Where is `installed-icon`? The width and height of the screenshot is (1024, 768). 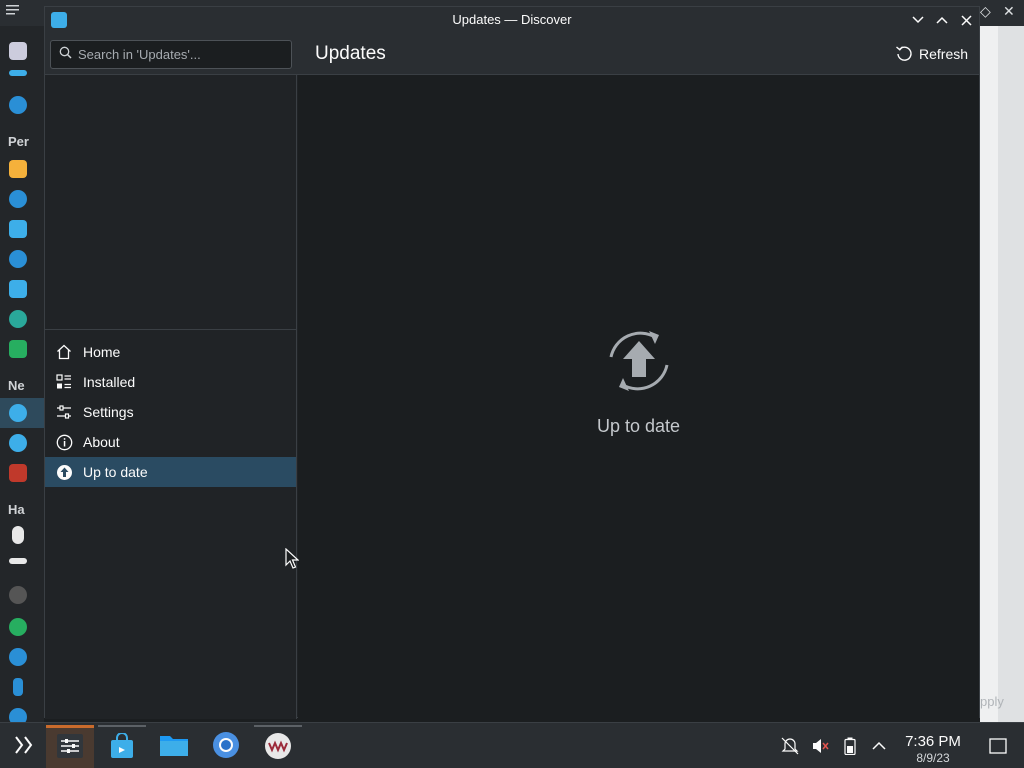
installed-icon is located at coordinates (64, 382).